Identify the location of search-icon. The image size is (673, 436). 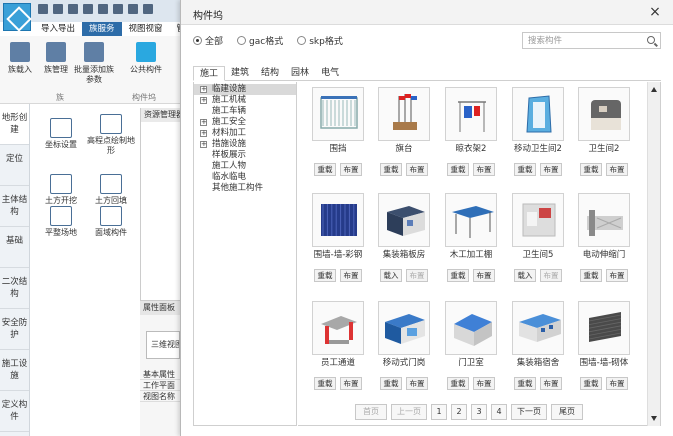
(651, 40).